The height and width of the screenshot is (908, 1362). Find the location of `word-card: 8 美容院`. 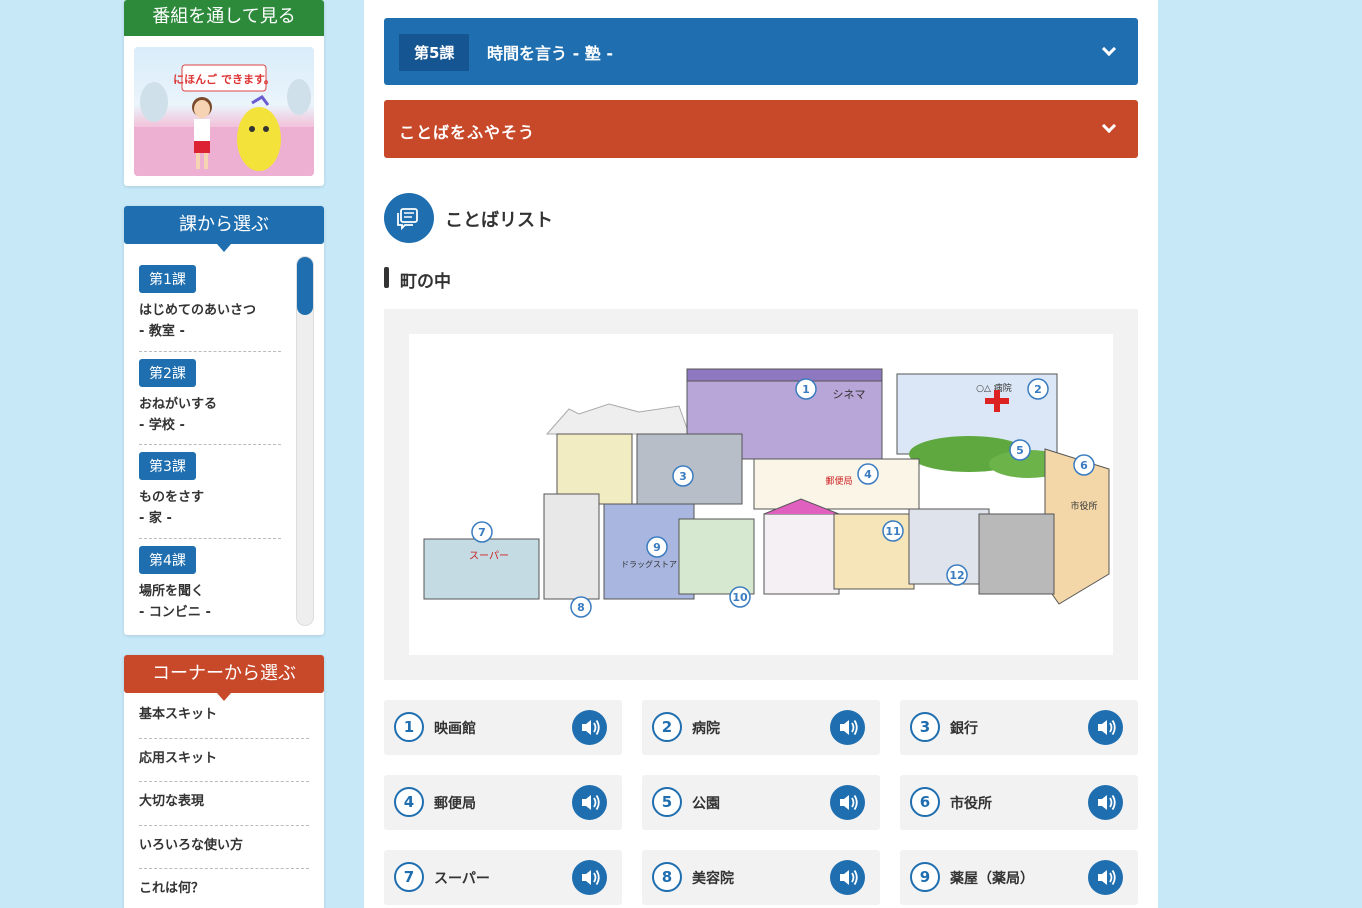

word-card: 8 美容院 is located at coordinates (761, 877).